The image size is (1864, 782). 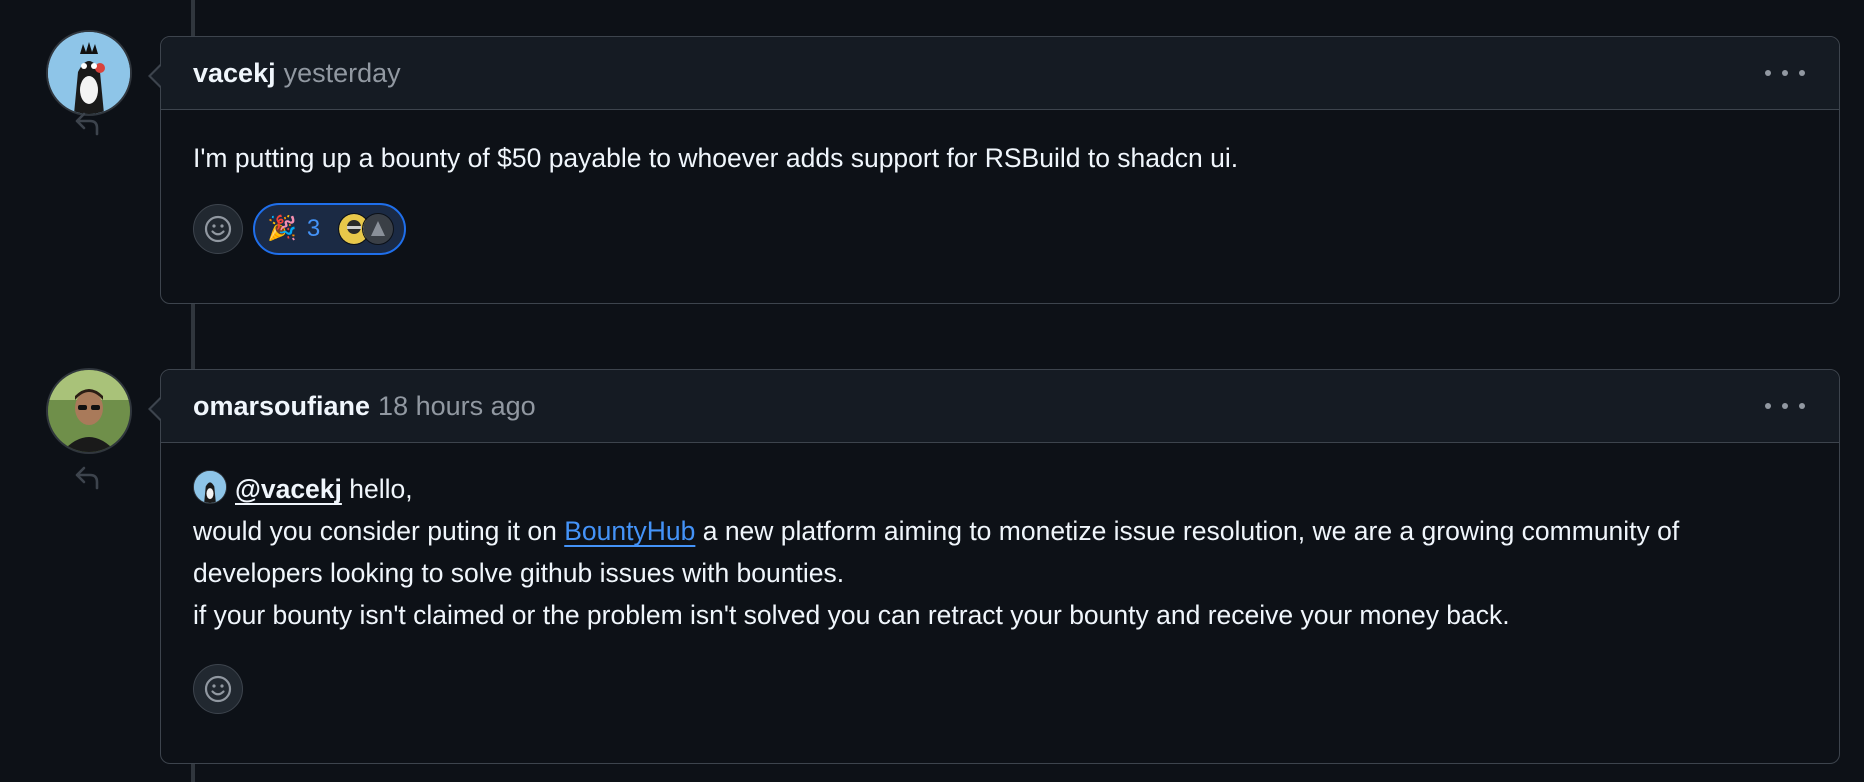 What do you see at coordinates (313, 228) in the screenshot?
I see `reaction-count: 3` at bounding box center [313, 228].